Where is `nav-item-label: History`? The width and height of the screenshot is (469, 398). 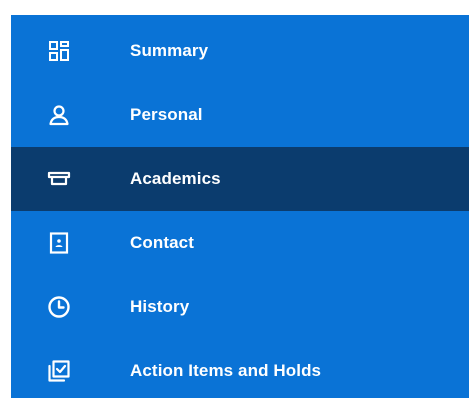 nav-item-label: History is located at coordinates (160, 306).